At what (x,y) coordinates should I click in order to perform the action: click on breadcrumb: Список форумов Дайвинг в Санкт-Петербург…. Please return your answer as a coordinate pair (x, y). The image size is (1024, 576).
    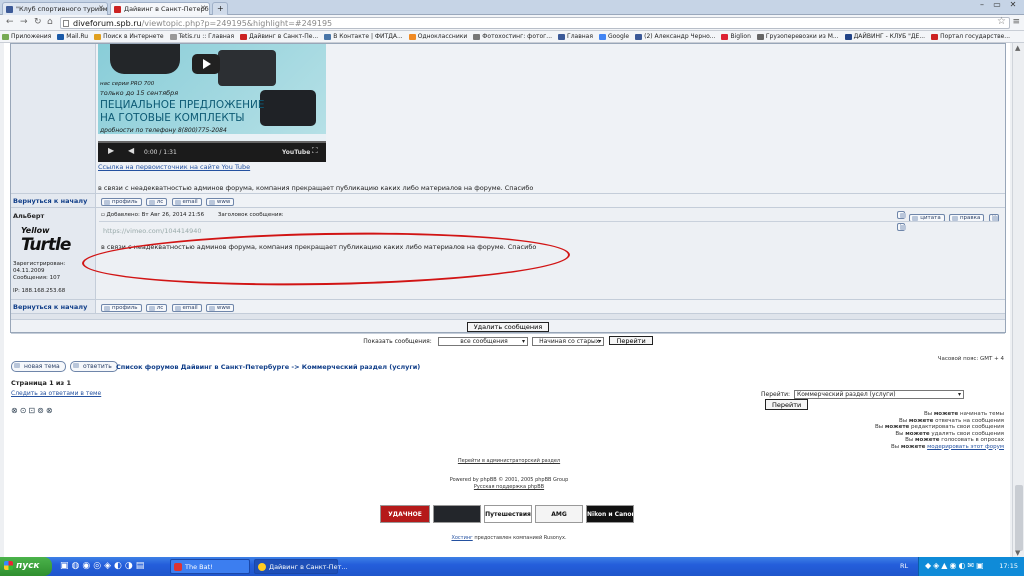
    Looking at the image, I should click on (268, 367).